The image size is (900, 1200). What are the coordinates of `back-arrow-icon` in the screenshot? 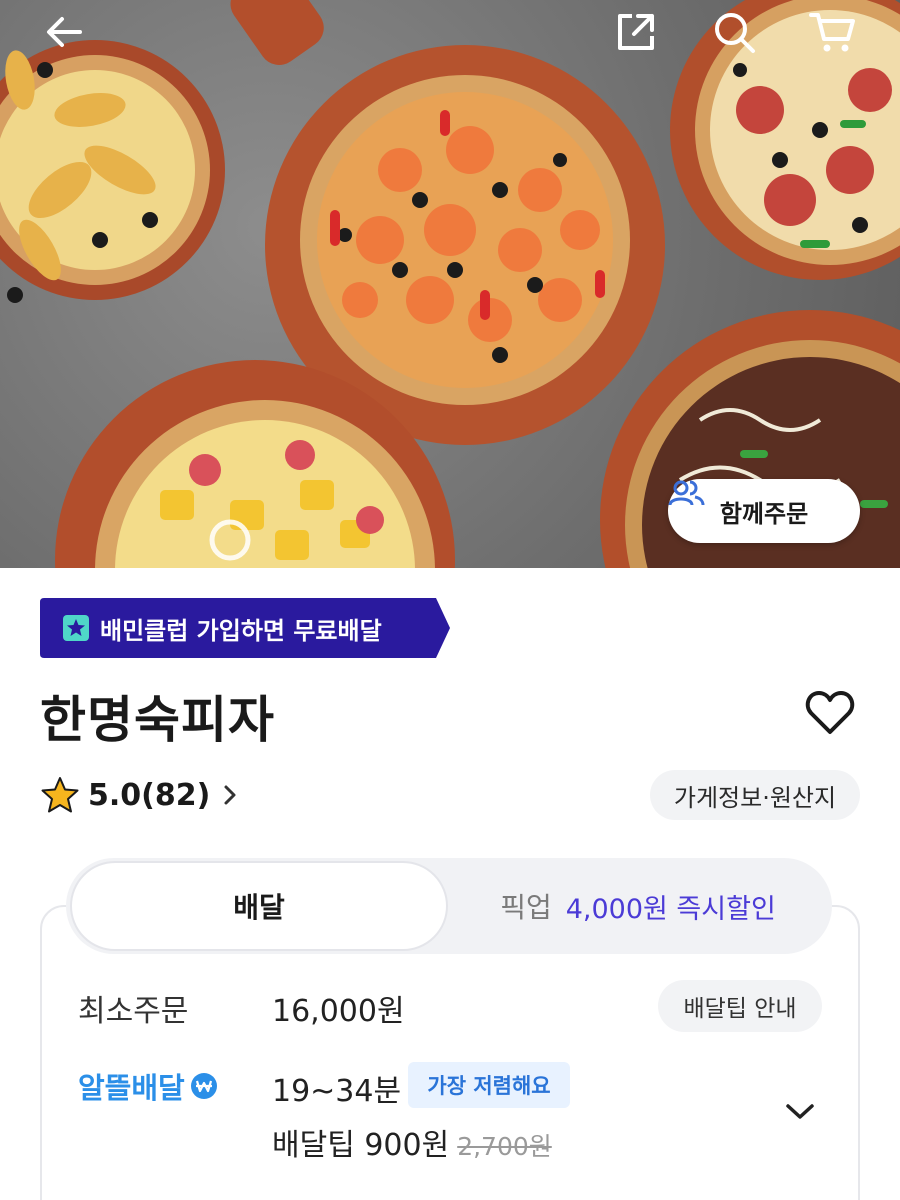 It's located at (64, 32).